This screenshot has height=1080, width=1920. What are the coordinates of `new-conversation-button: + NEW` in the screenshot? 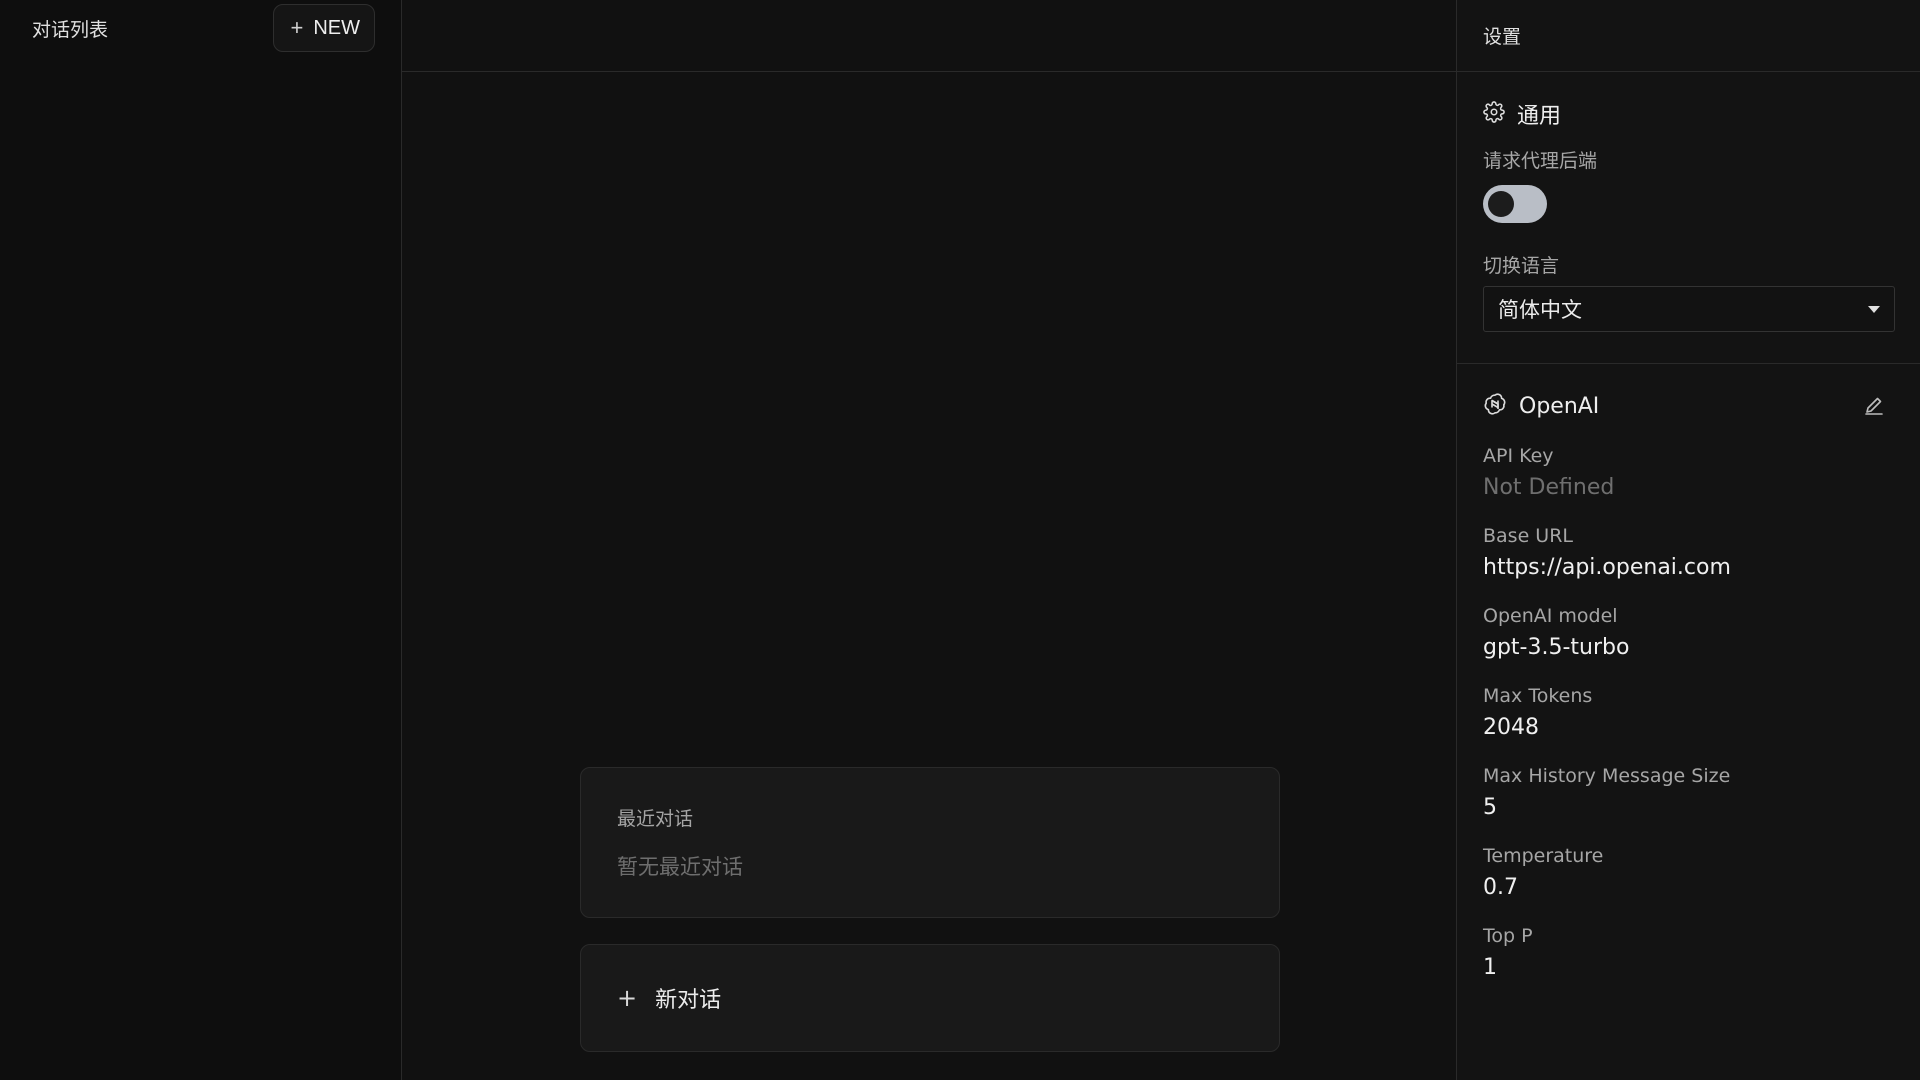 It's located at (324, 28).